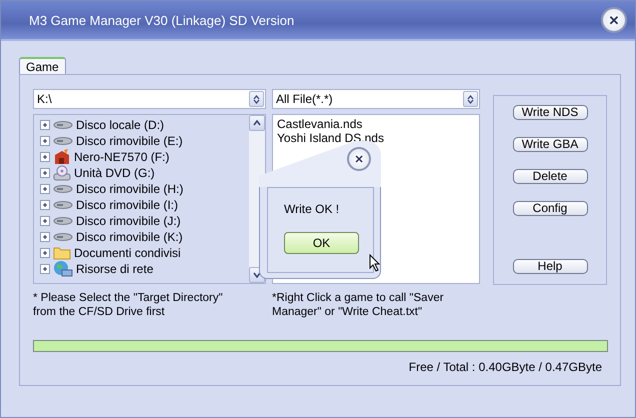 The width and height of the screenshot is (636, 418). I want to click on action-button: Help, so click(550, 266).